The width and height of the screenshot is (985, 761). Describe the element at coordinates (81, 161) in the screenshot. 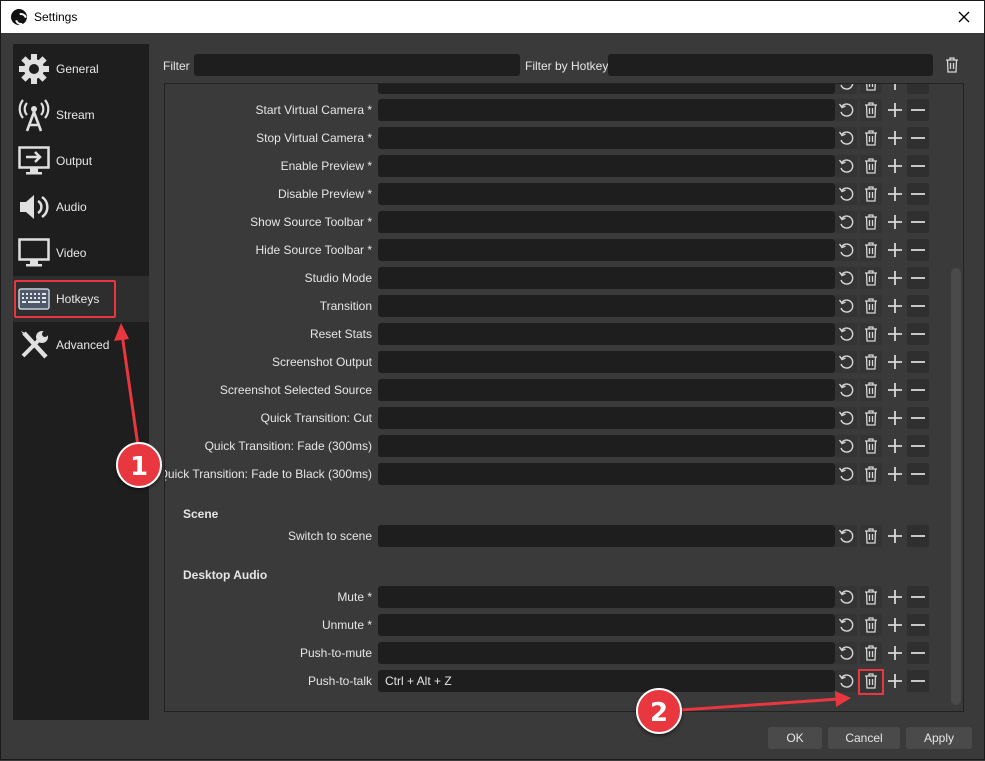

I see `sidebar-item-output: Output` at that location.